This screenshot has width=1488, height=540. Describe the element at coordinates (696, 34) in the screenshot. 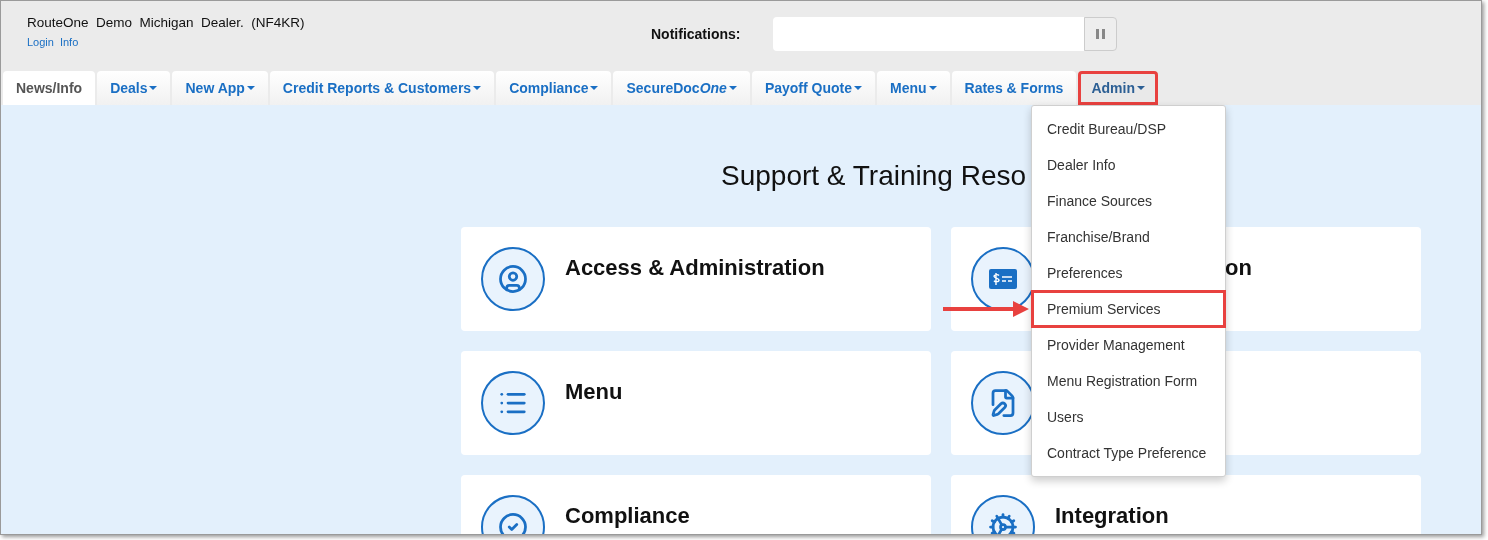

I see `notifications-label: Notifications:` at that location.